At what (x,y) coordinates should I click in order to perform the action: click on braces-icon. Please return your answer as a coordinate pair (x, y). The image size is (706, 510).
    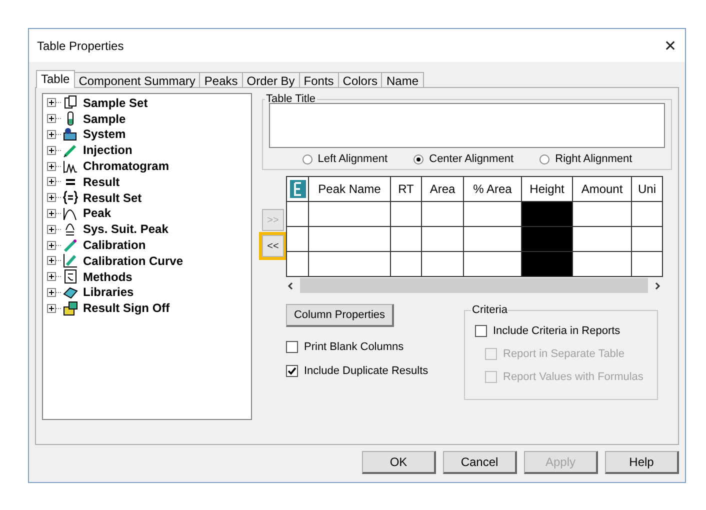
    Looking at the image, I should click on (70, 198).